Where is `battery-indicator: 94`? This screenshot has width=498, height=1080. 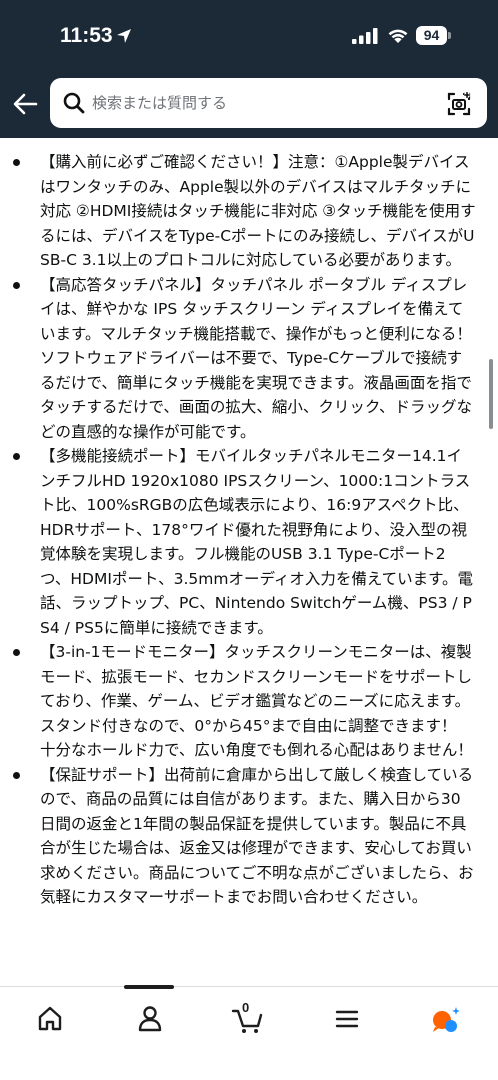 battery-indicator: 94 is located at coordinates (431, 35).